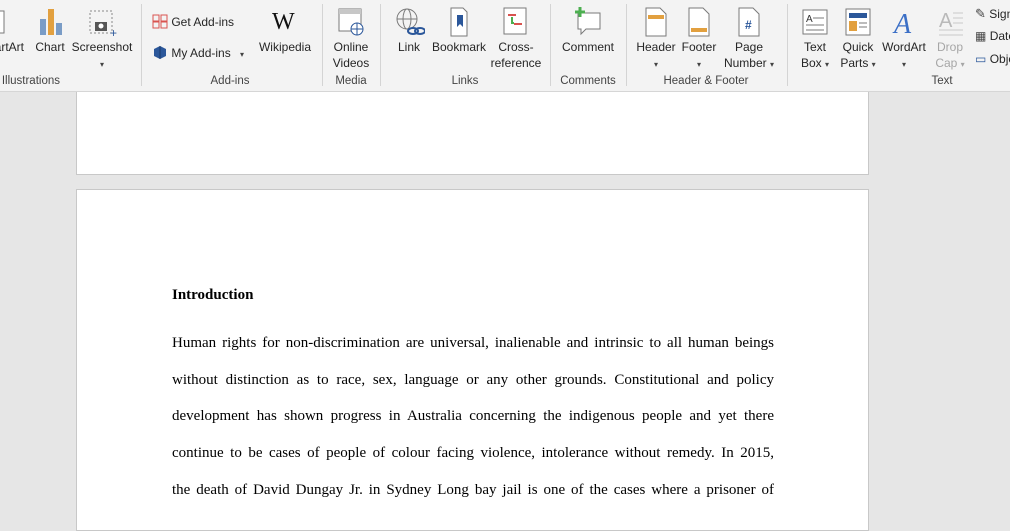 The width and height of the screenshot is (1010, 531). Describe the element at coordinates (815, 22) in the screenshot. I see `text-box-icon: A` at that location.